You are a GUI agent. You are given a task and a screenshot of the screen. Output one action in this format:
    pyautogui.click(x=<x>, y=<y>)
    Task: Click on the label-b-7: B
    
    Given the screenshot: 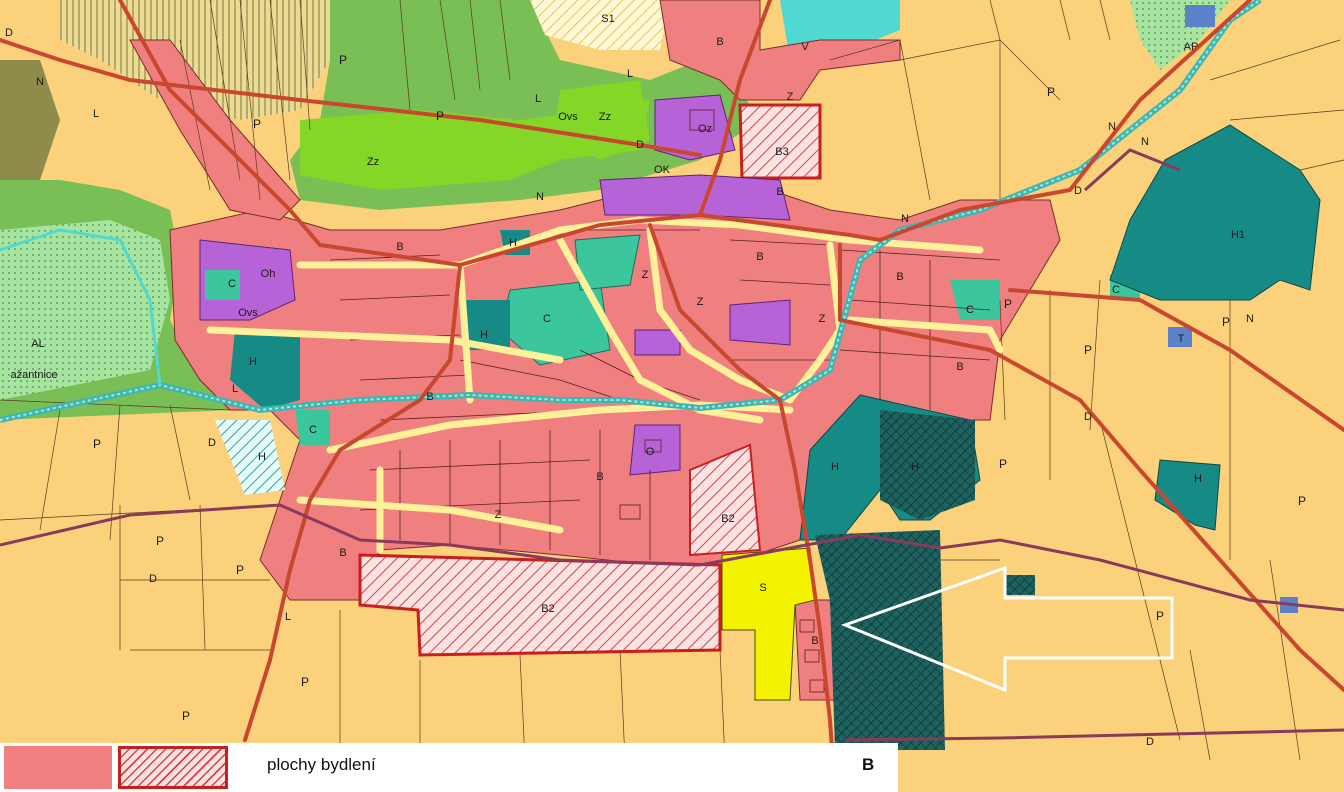 What is the action you would take?
    pyautogui.click(x=342, y=553)
    